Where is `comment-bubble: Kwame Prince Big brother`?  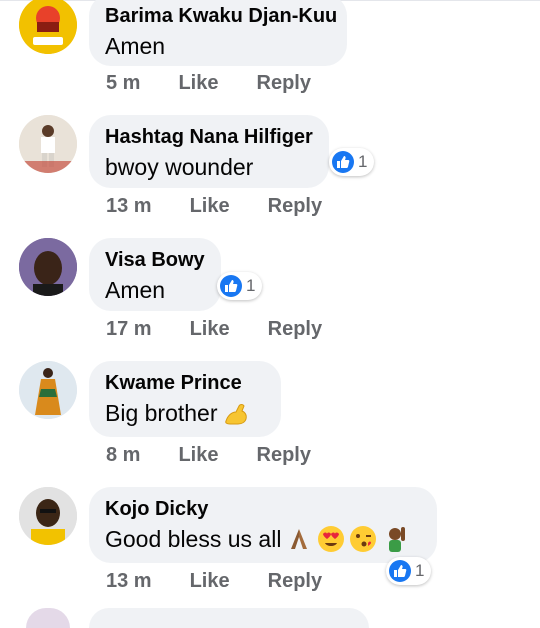
comment-bubble: Kwame Prince Big brother is located at coordinates (185, 399).